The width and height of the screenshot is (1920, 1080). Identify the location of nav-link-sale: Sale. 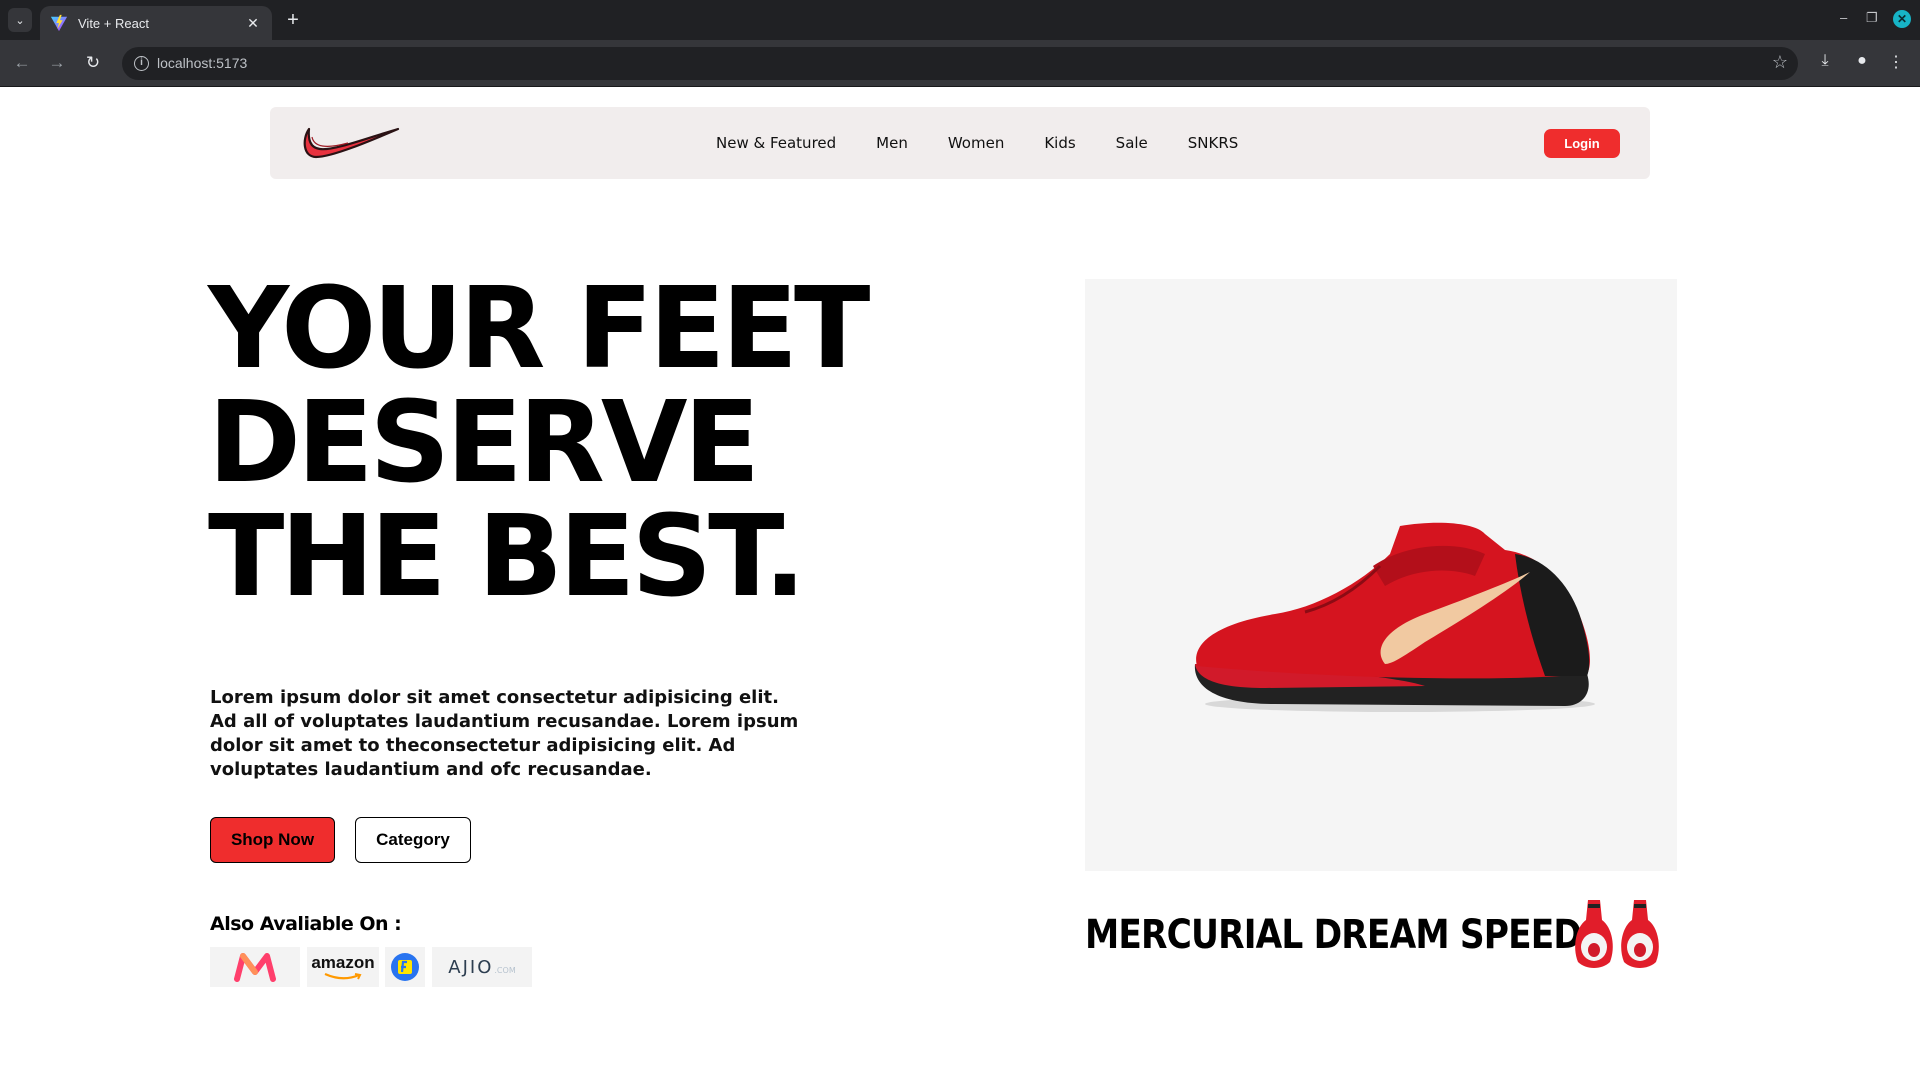
(1132, 143).